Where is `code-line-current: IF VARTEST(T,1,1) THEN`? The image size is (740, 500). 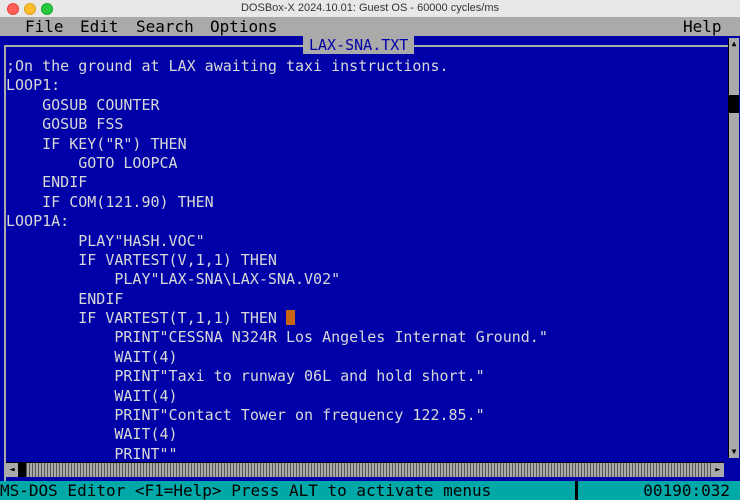
code-line-current: IF VARTEST(T,1,1) THEN is located at coordinates (365, 318).